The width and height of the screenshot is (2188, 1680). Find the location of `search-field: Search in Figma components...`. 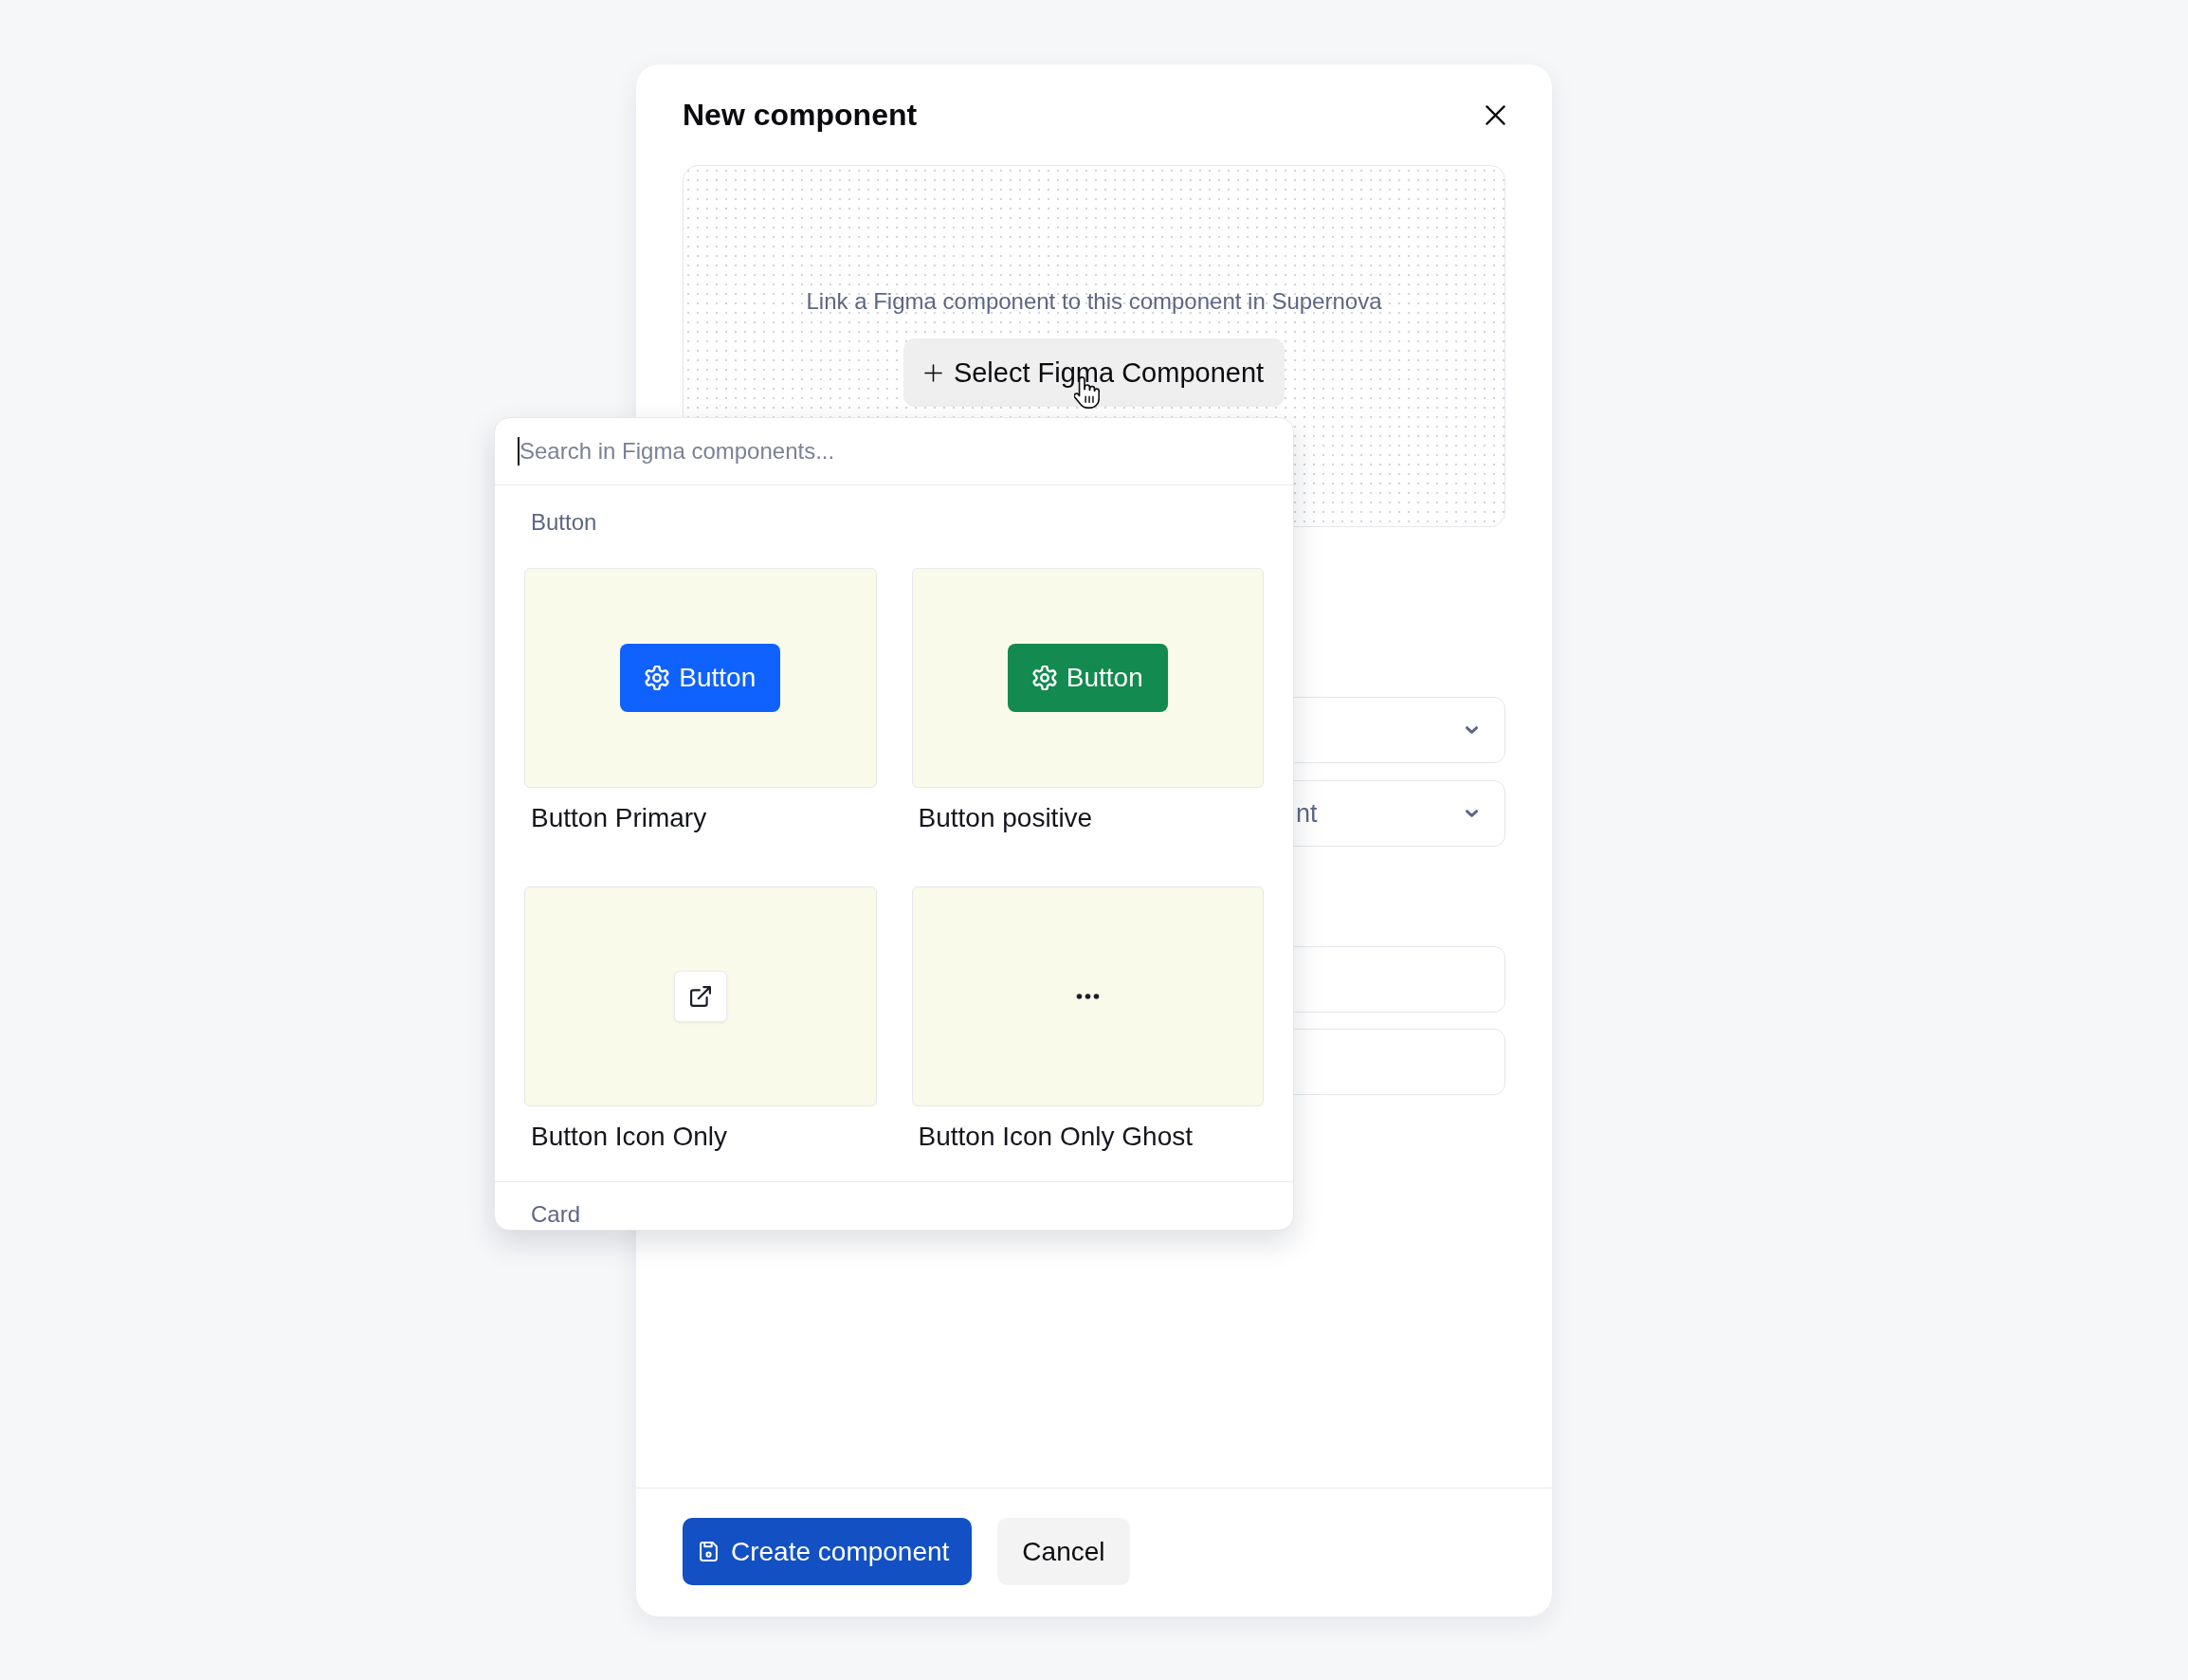

search-field: Search in Figma components... is located at coordinates (895, 451).